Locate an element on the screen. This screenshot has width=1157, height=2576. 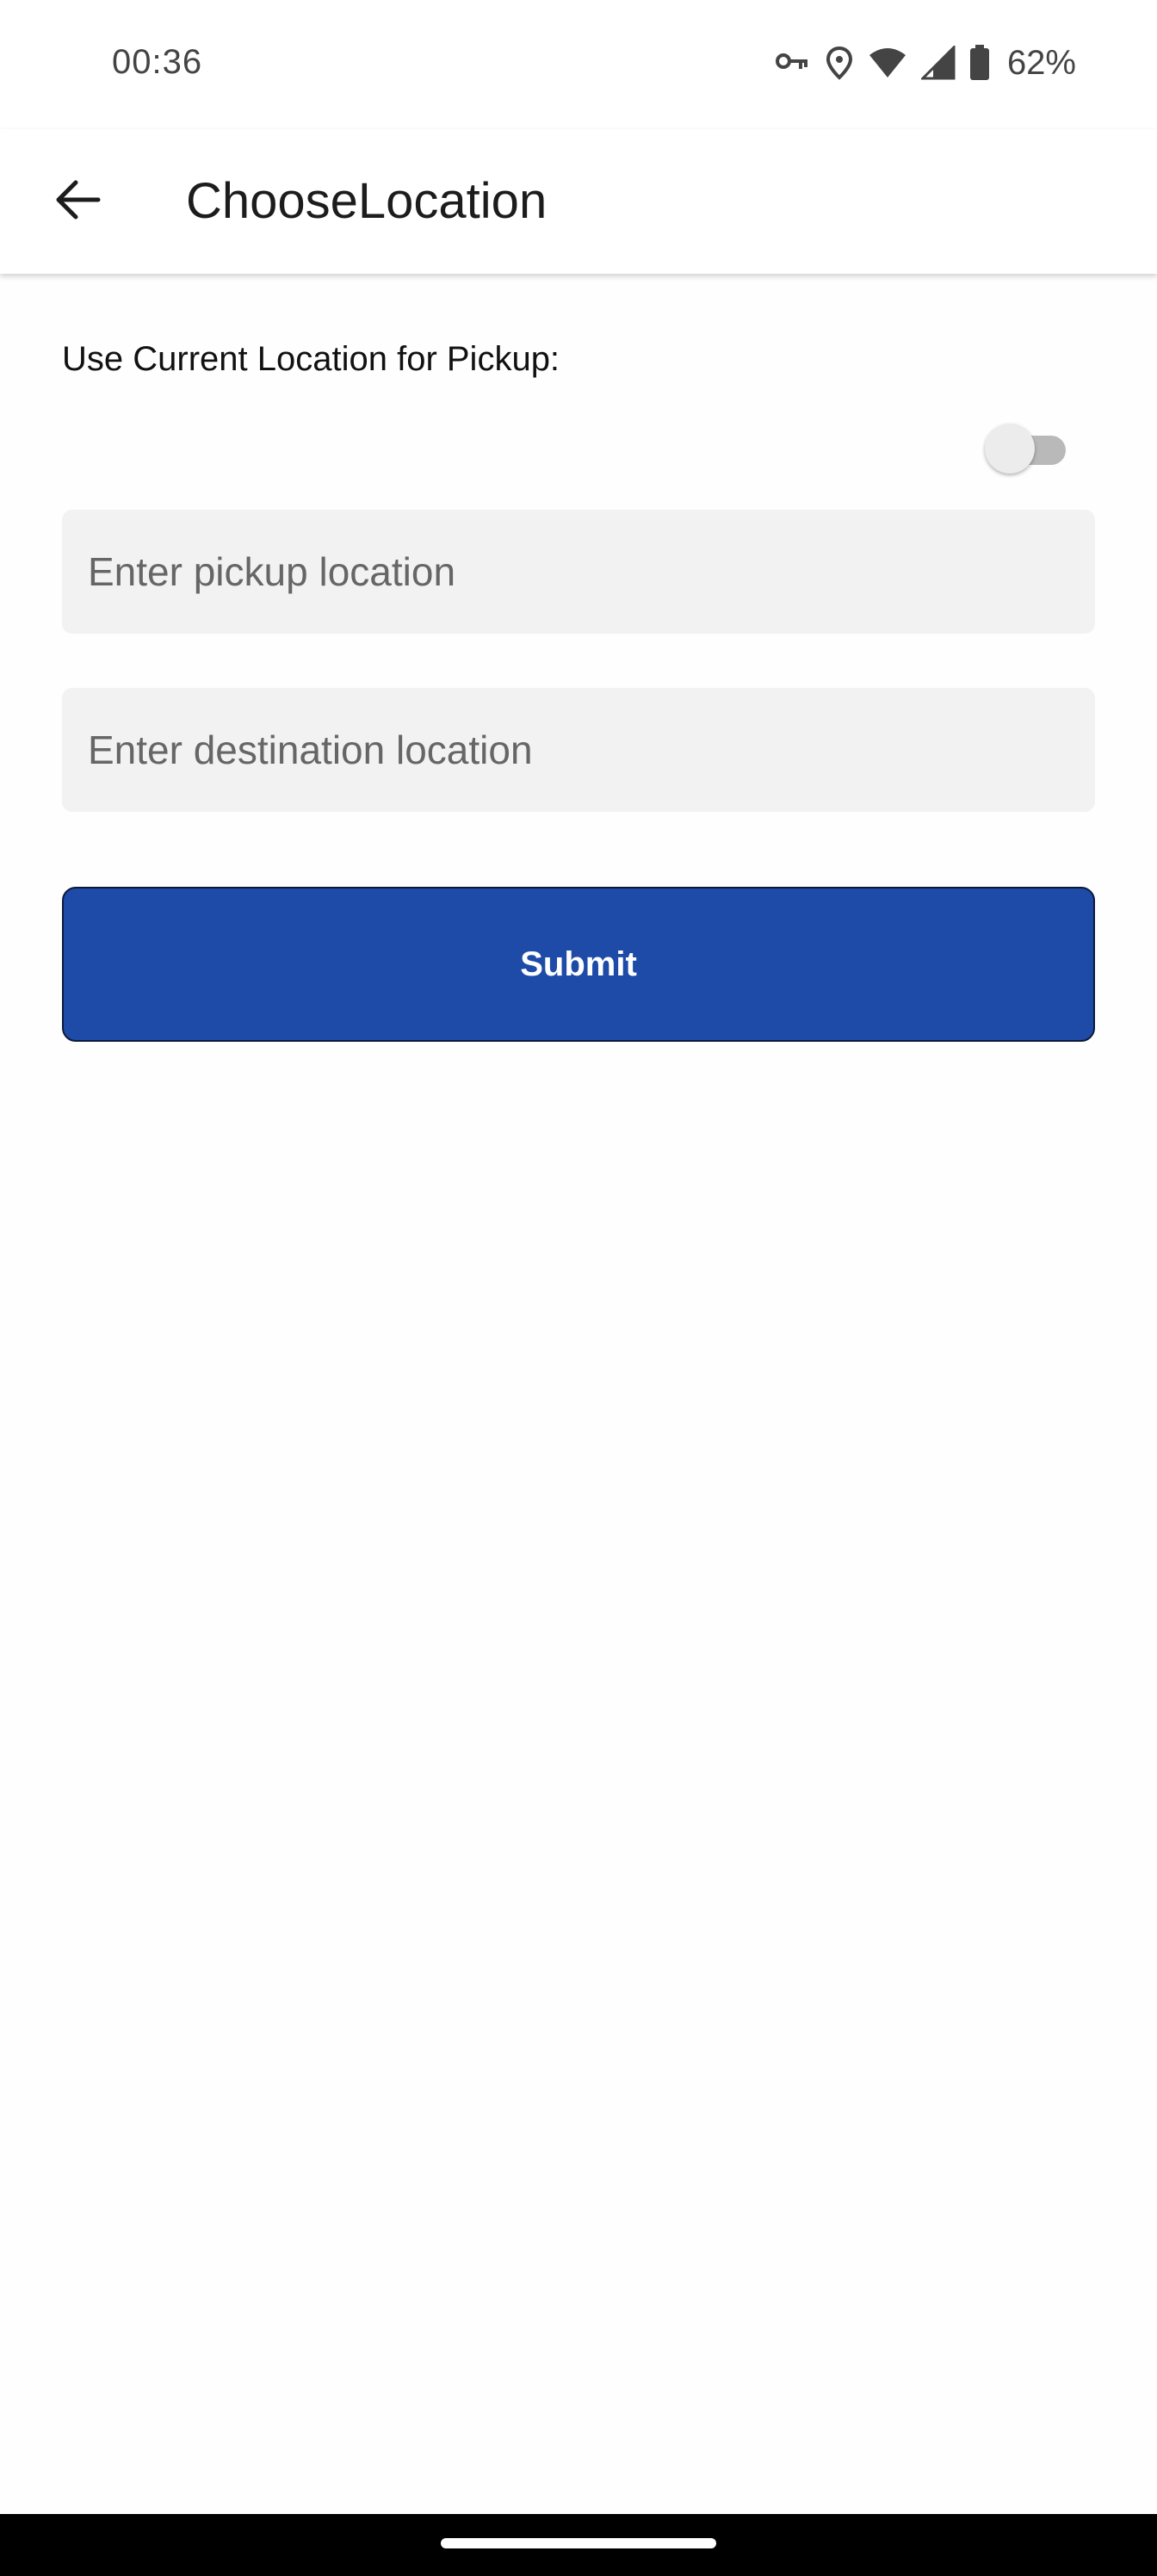
home-handle is located at coordinates (579, 2543).